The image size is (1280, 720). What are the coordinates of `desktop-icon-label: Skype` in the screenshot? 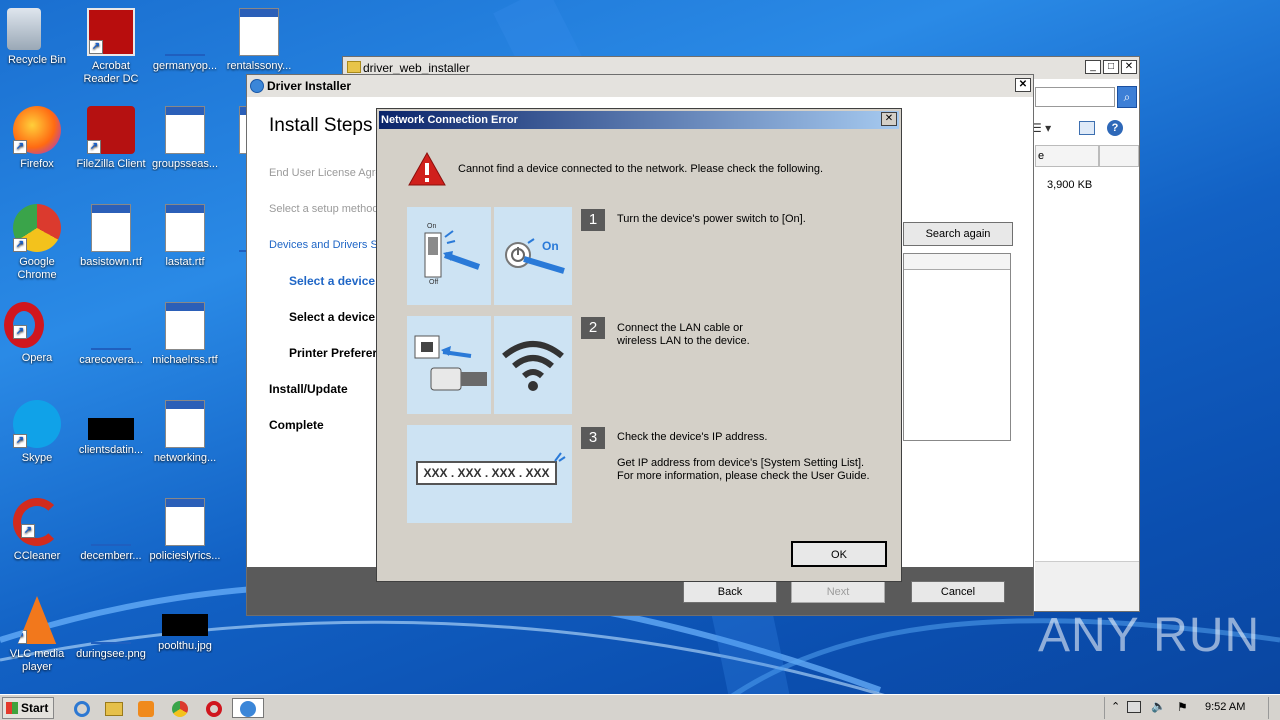 It's located at (37, 458).